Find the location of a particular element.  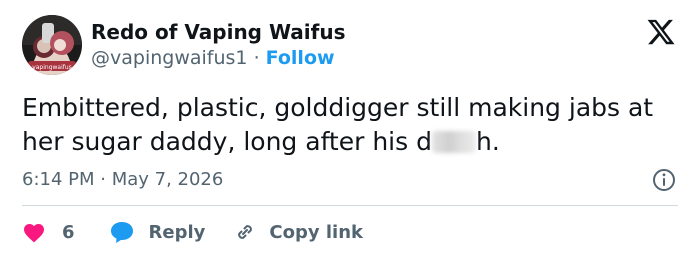

svg-text: vapingwaifus is located at coordinates (52, 67).